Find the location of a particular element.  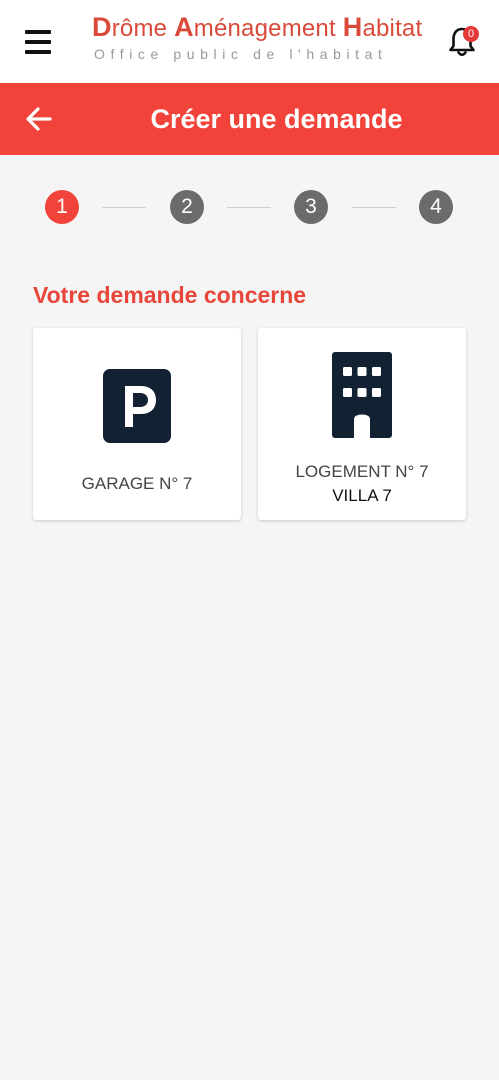

option-card-garage: GARAGE N° 7 is located at coordinates (137, 424).